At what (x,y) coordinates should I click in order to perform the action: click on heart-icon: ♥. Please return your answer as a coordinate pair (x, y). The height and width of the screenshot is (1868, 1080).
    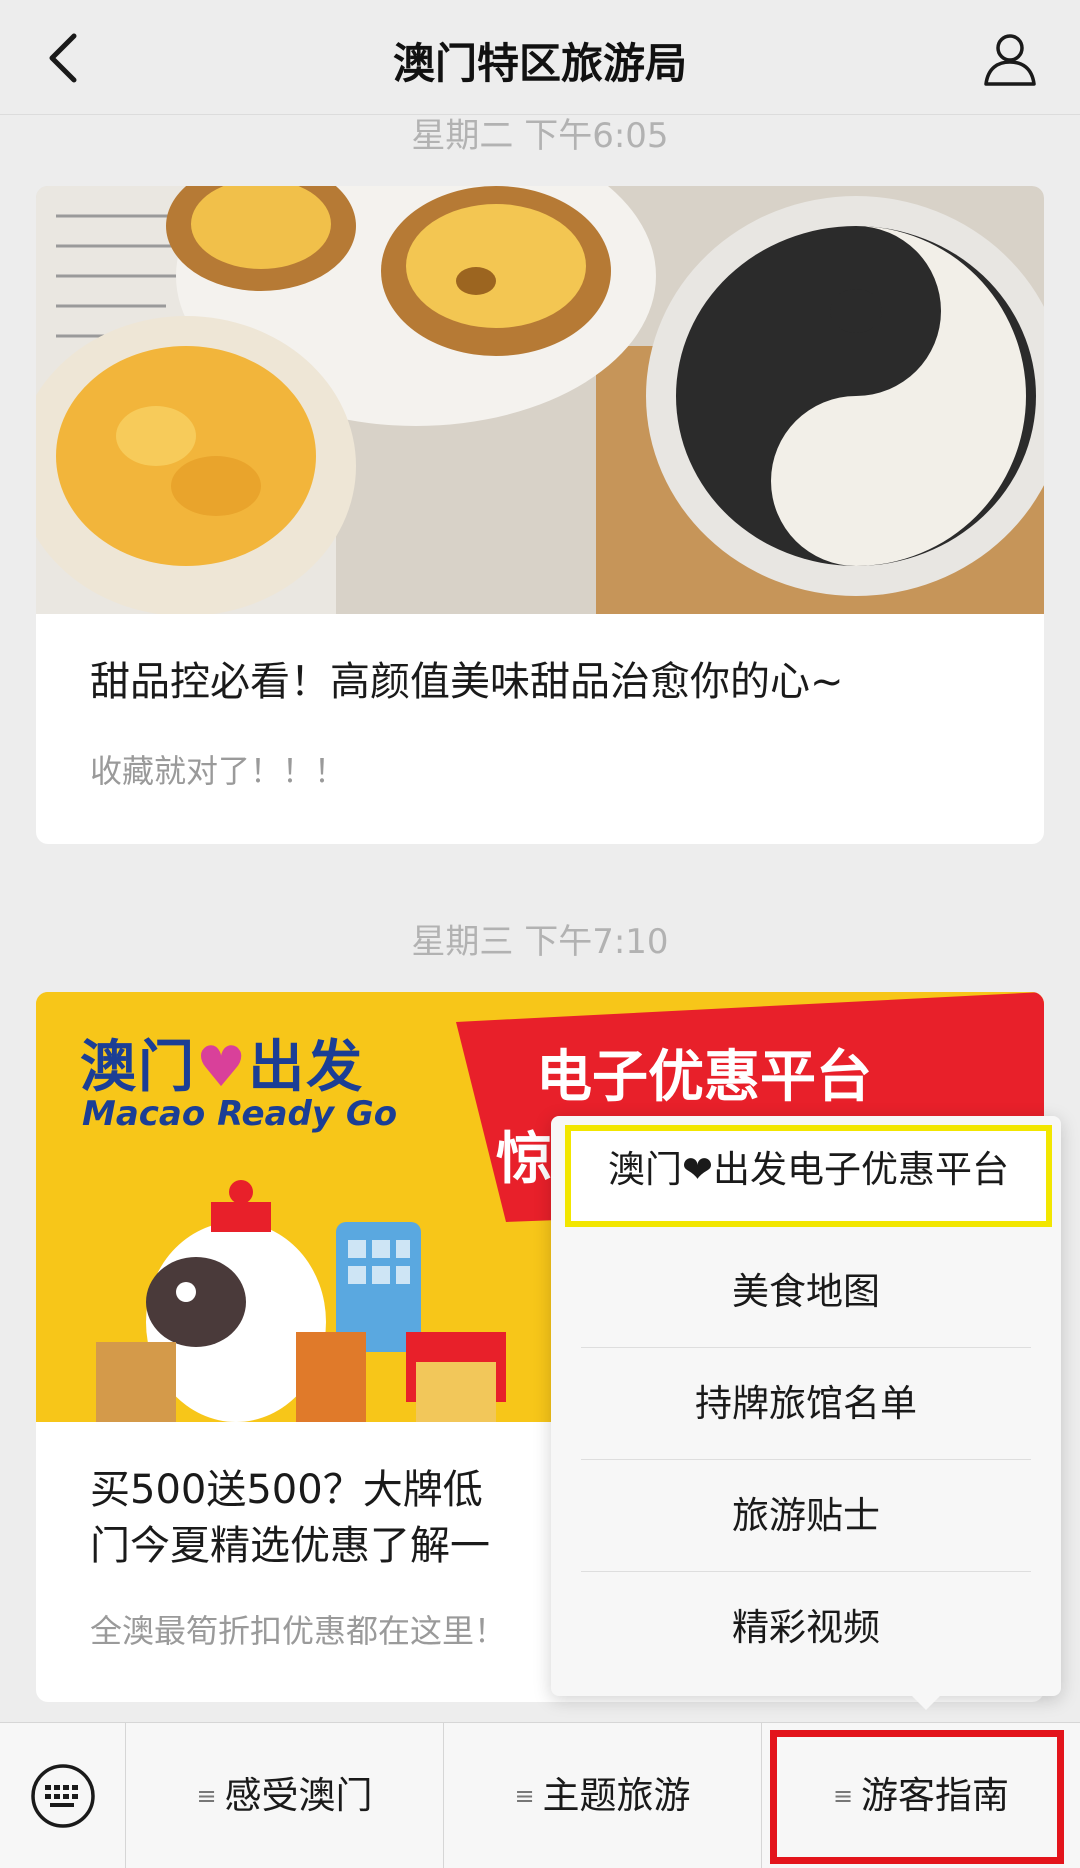
    Looking at the image, I should click on (222, 1067).